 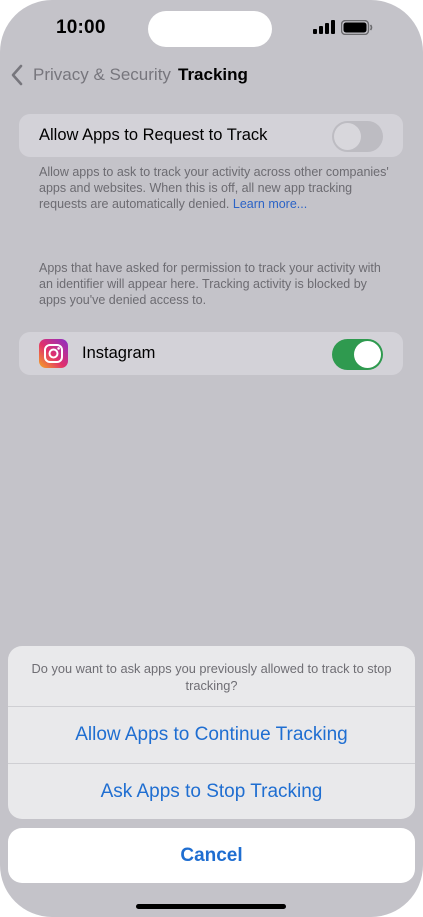 I want to click on navigation-bar: Privacy & Security Tracking, so click(x=211, y=75).